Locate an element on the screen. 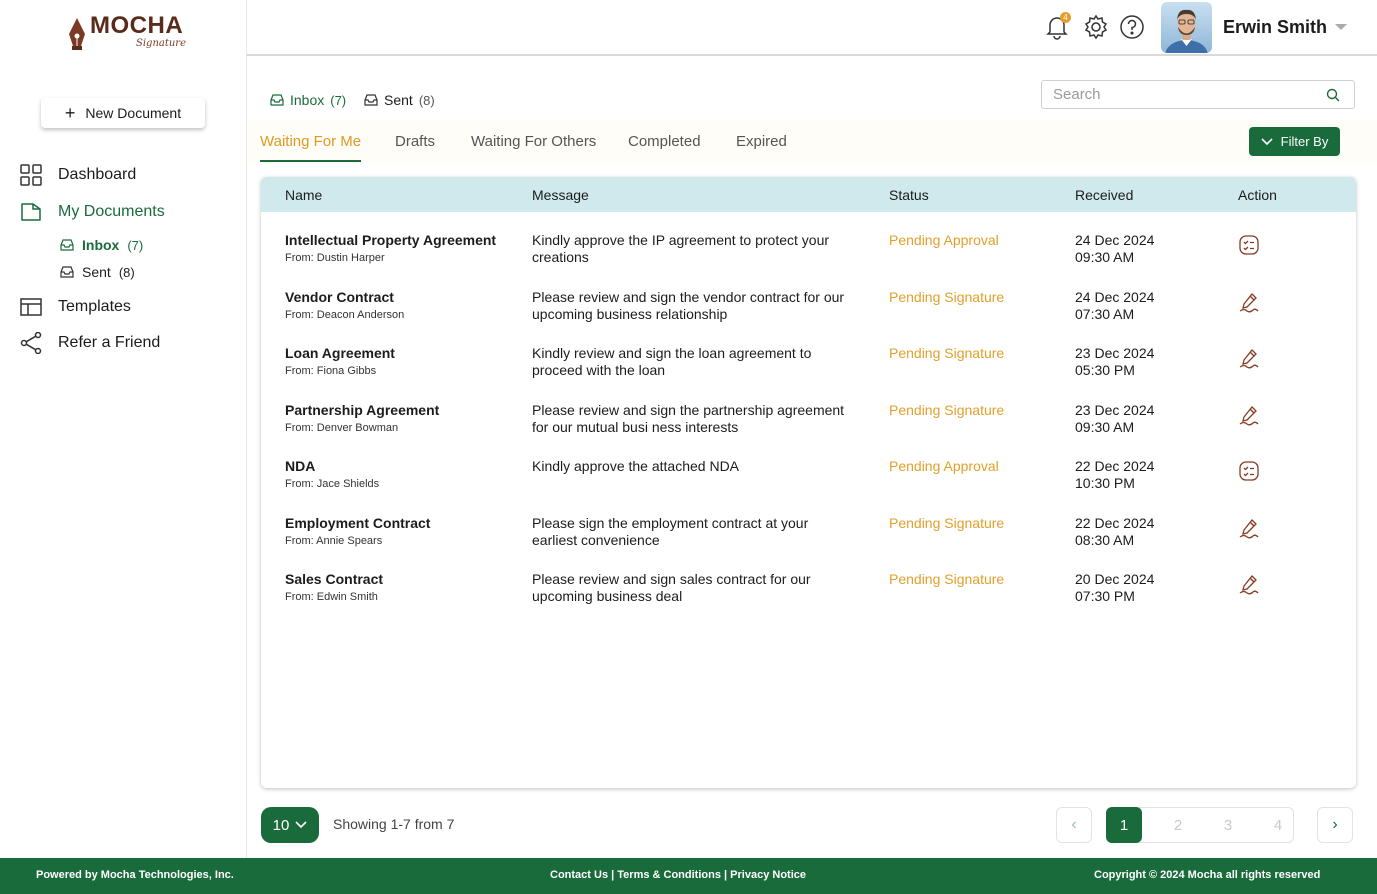 Image resolution: width=1377 pixels, height=894 pixels. received-cell: 24 Dec 2024 07:30 AM is located at coordinates (1114, 306).